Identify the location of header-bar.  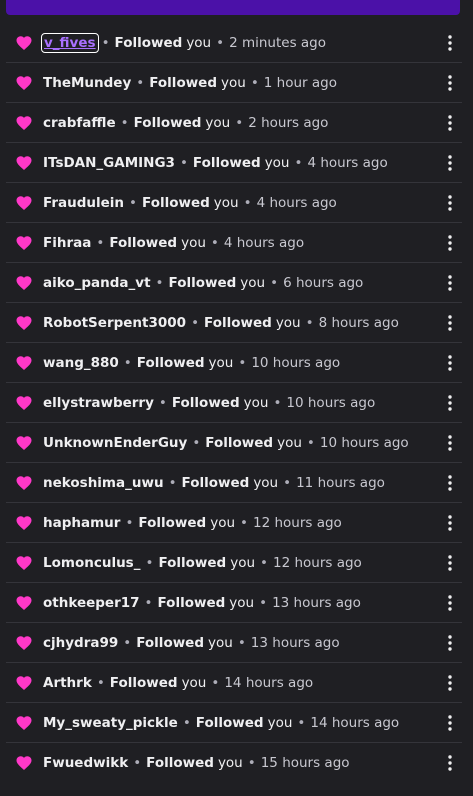
(233, 7).